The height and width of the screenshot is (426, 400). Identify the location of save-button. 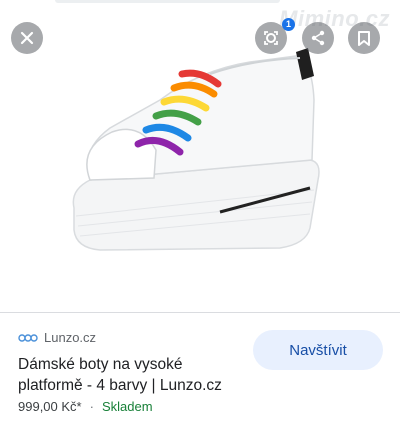
(364, 38).